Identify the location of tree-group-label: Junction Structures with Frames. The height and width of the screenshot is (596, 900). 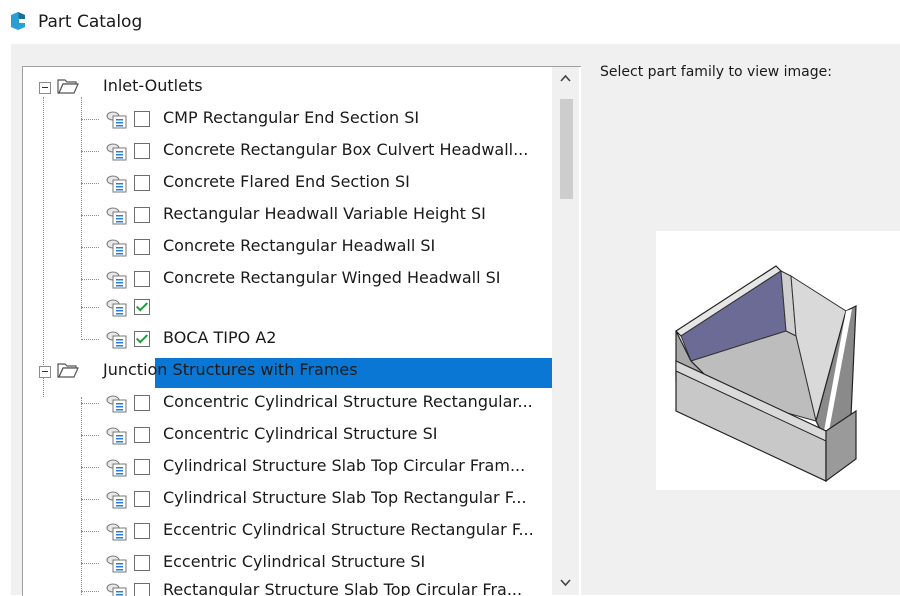
(230, 369).